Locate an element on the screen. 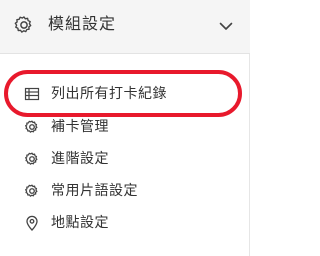 This screenshot has height=256, width=320. menu-item-common-phrases-settings: 常用片語設定 is located at coordinates (125, 191).